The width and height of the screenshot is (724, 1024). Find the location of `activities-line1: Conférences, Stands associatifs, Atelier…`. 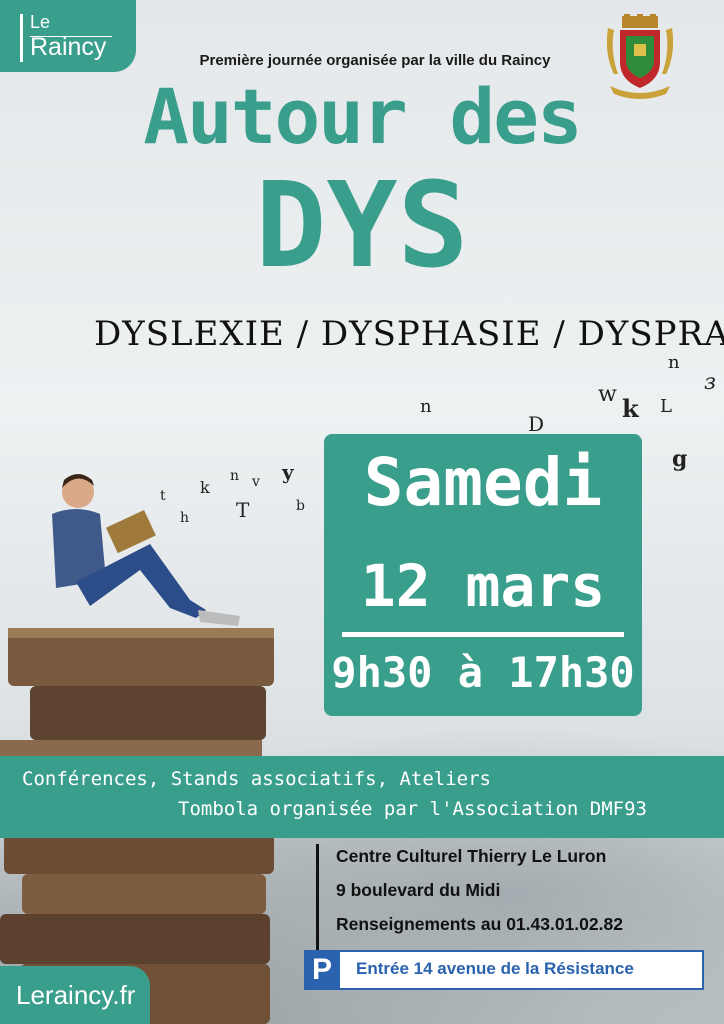

activities-line1: Conférences, Stands associatifs, Atelier… is located at coordinates (256, 779).